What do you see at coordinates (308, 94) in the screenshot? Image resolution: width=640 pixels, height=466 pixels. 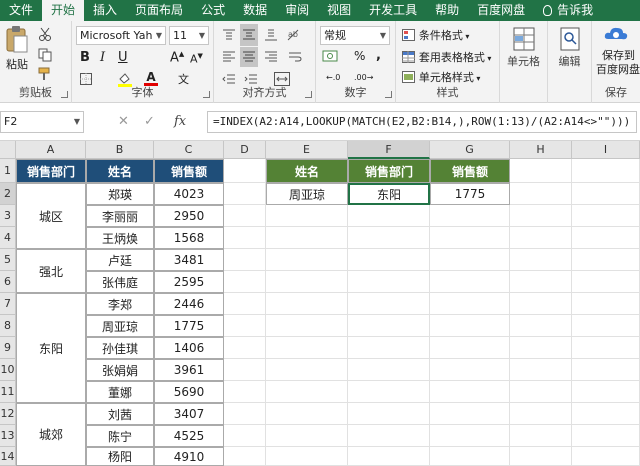 I see `alignment-launcher` at bounding box center [308, 94].